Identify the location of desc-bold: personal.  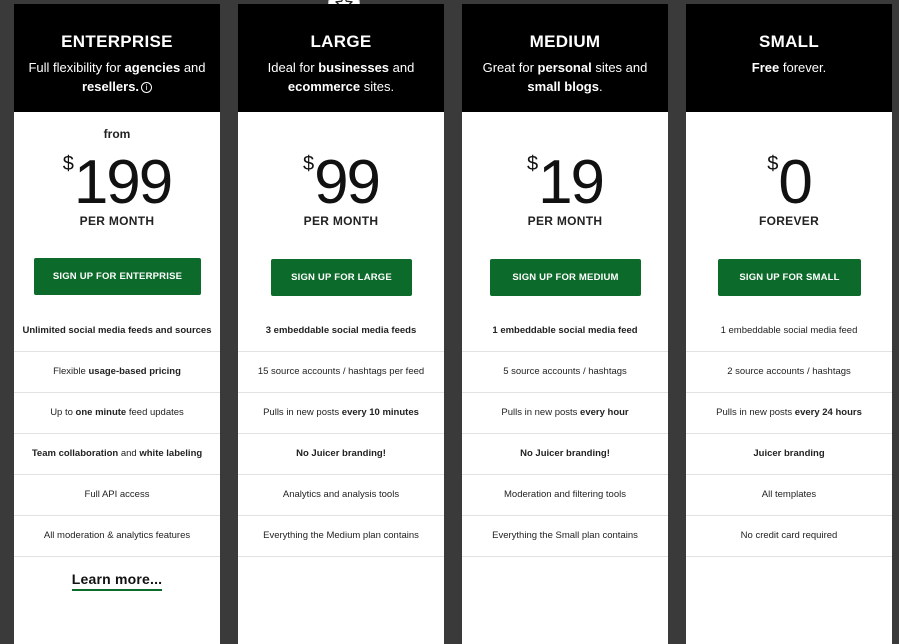
(564, 67).